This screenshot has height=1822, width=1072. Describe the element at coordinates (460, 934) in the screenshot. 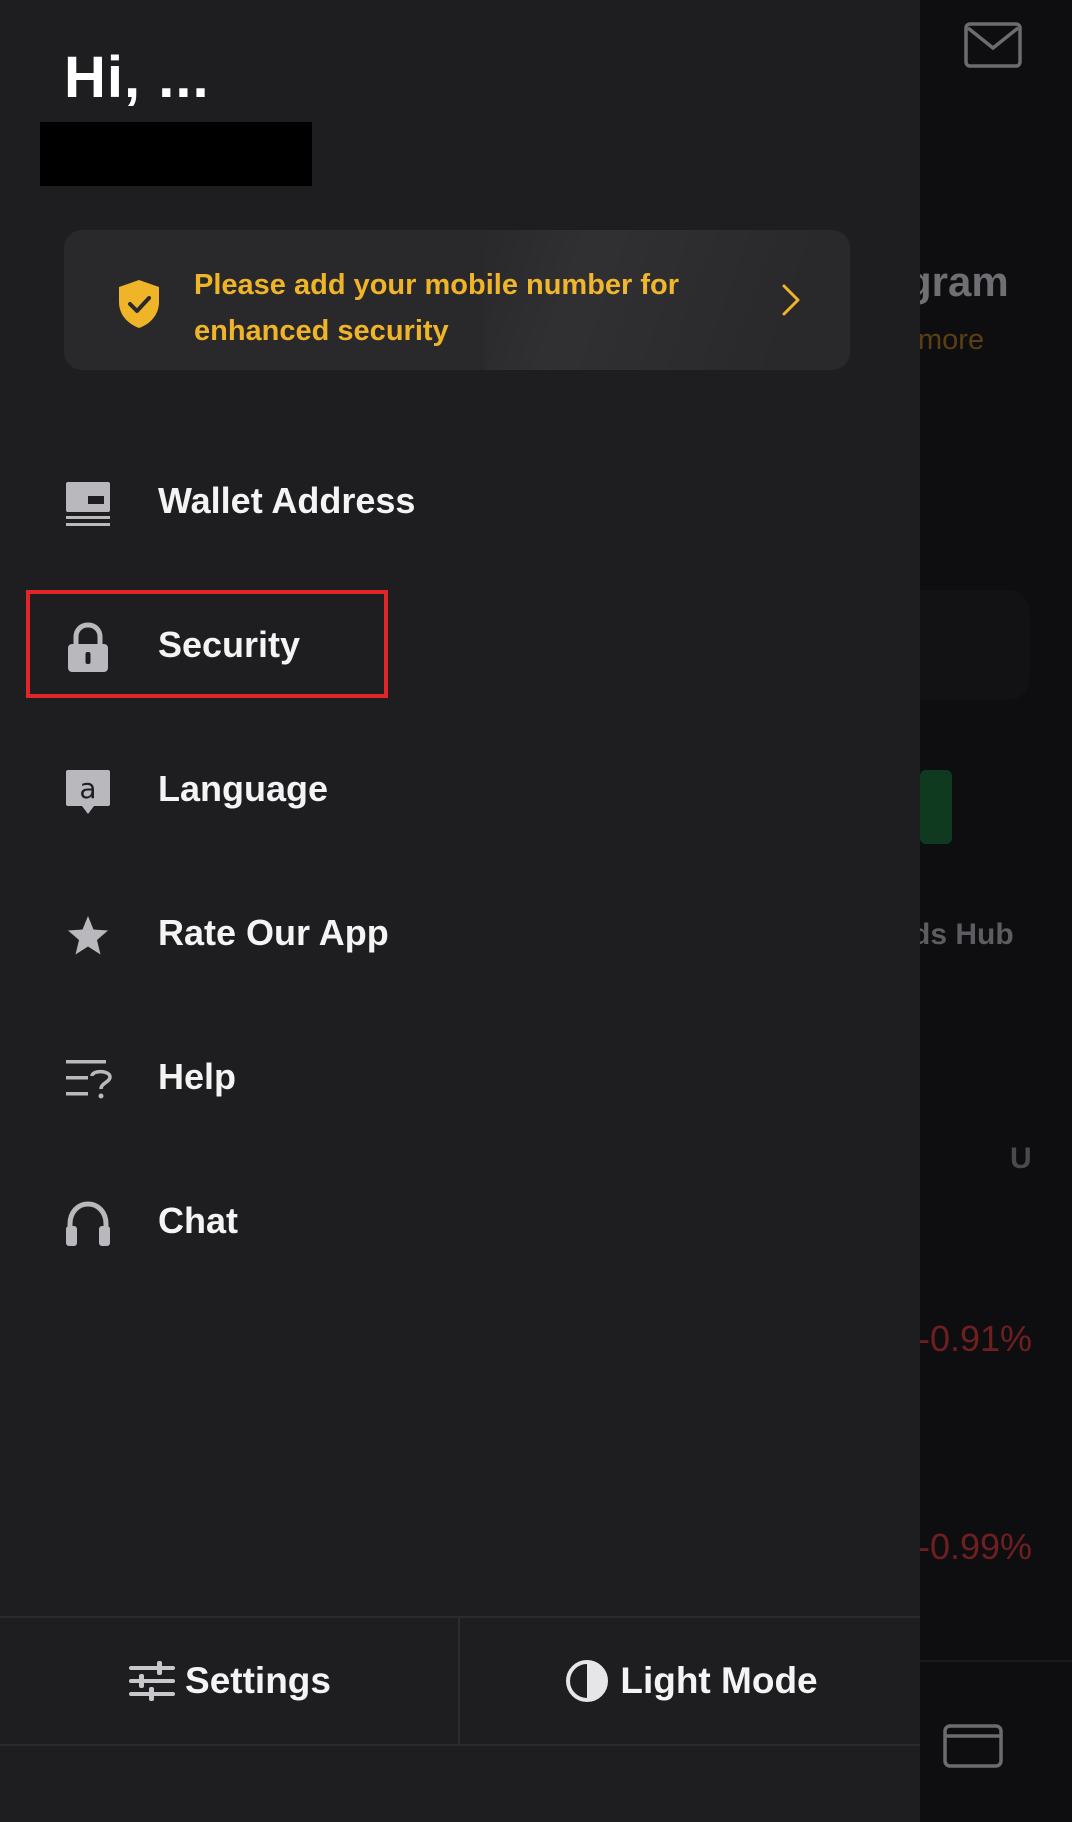

I see `menu-item-rate-our-app: Rate Our App` at that location.